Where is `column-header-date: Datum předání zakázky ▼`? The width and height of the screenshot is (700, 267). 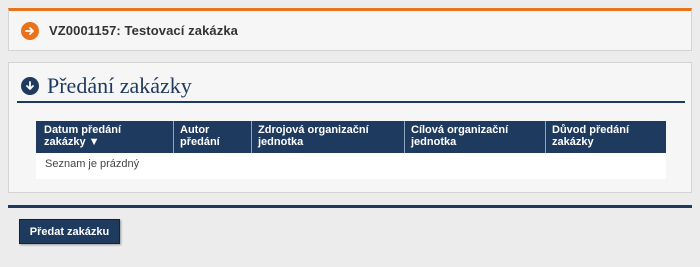
column-header-date: Datum předání zakázky ▼ is located at coordinates (104, 137).